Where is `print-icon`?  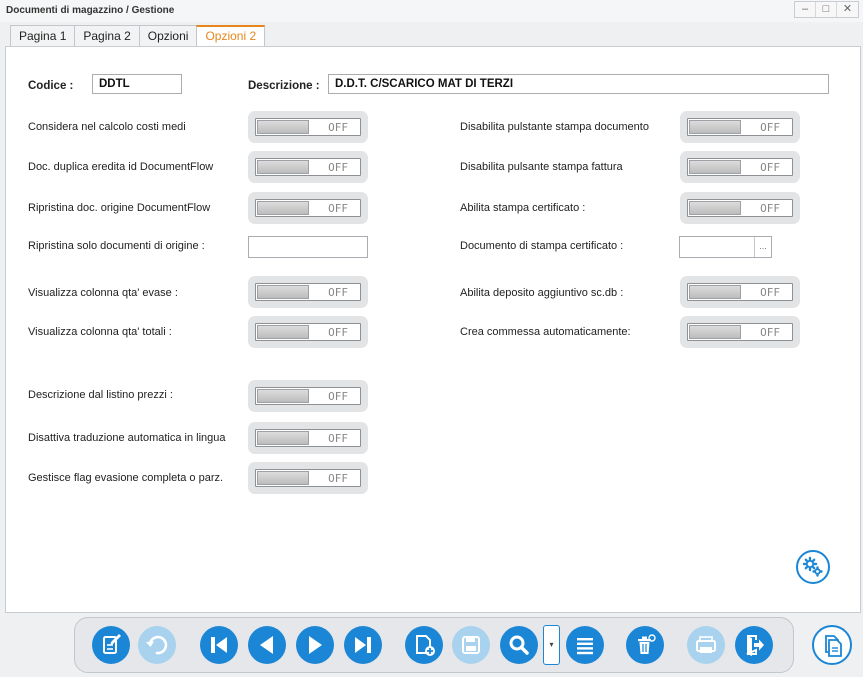 print-icon is located at coordinates (706, 644).